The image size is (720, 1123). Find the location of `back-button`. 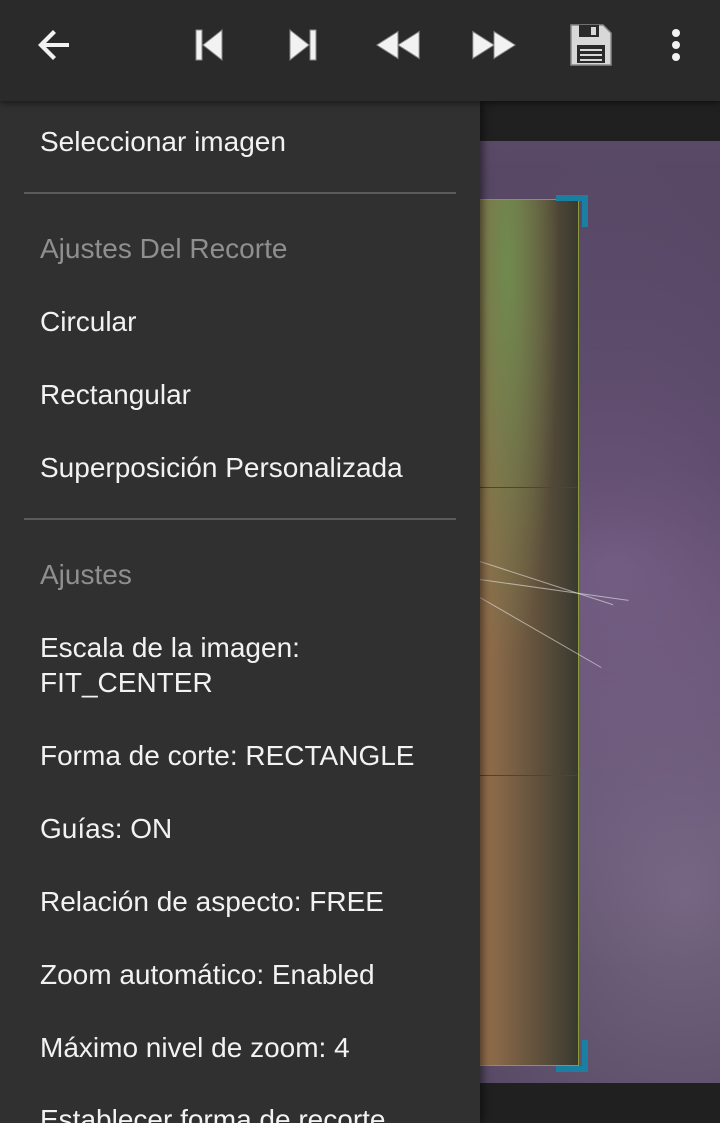

back-button is located at coordinates (55, 45).